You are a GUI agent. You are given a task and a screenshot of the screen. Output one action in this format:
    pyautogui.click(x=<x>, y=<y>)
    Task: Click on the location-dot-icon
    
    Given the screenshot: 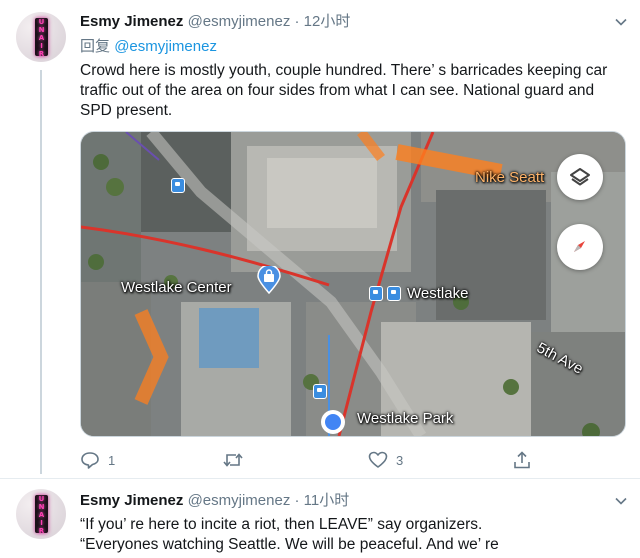 What is the action you would take?
    pyautogui.click(x=333, y=422)
    